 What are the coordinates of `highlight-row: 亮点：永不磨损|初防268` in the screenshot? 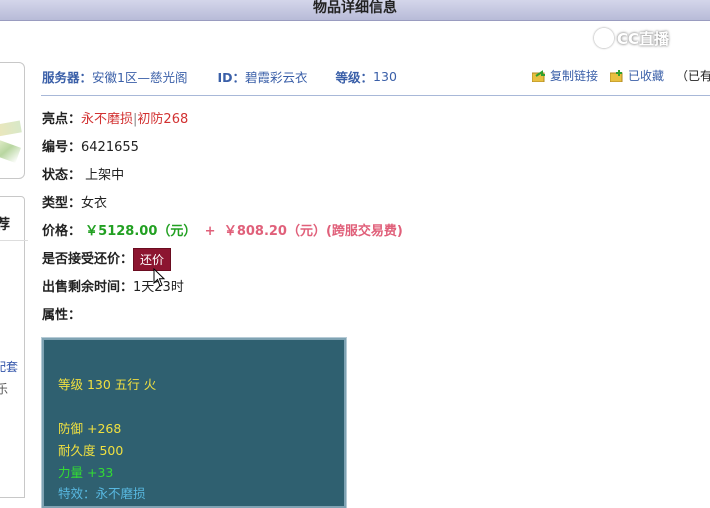 It's located at (115, 117).